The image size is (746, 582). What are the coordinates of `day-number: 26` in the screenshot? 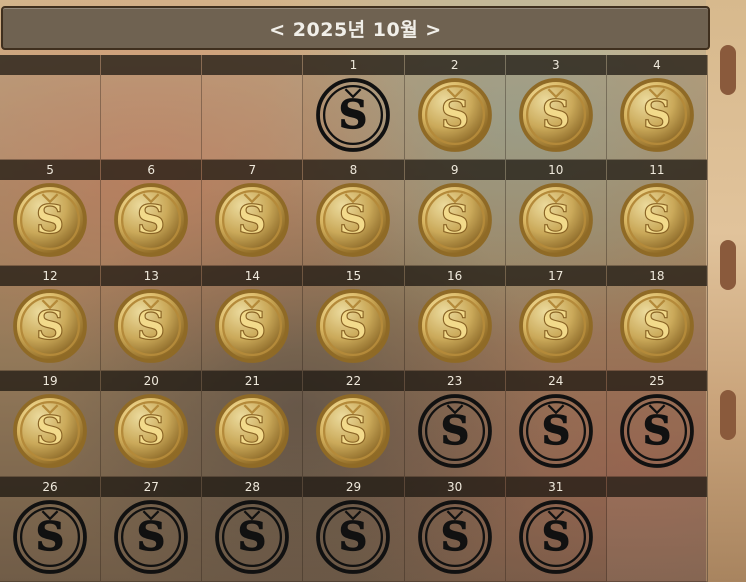 It's located at (50, 486).